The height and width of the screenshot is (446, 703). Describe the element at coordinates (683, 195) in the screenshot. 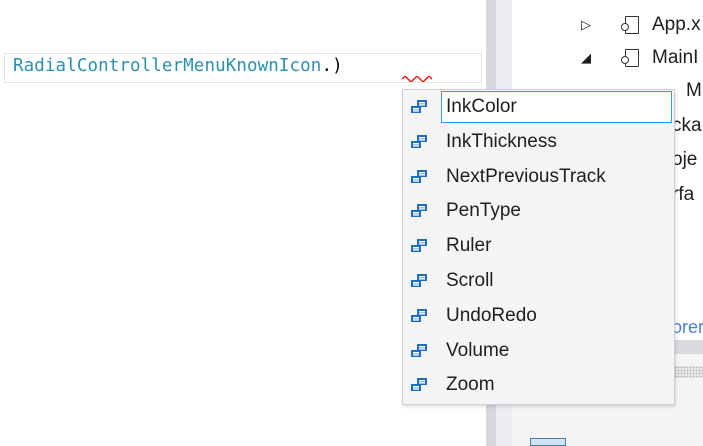

I see `tree-item-surface: rfa` at that location.